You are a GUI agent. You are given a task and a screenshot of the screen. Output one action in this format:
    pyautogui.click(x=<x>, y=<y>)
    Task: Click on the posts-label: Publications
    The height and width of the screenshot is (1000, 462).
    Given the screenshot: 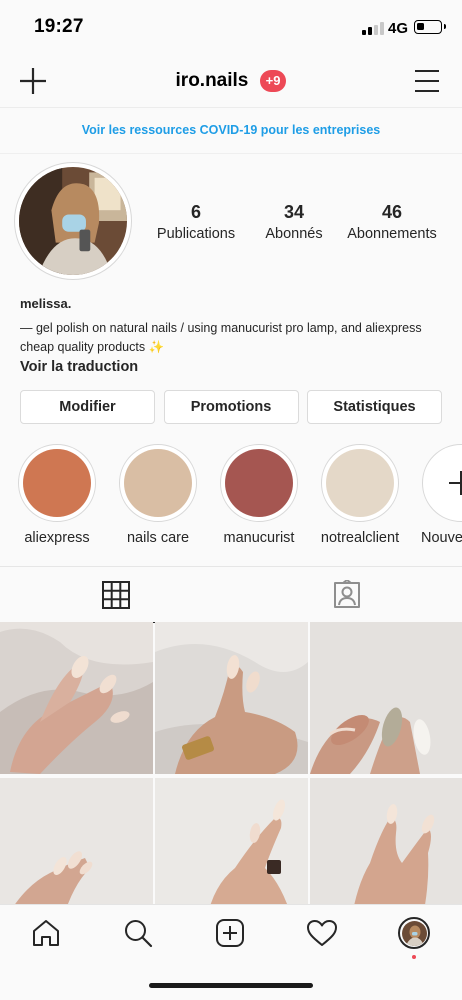 What is the action you would take?
    pyautogui.click(x=196, y=234)
    